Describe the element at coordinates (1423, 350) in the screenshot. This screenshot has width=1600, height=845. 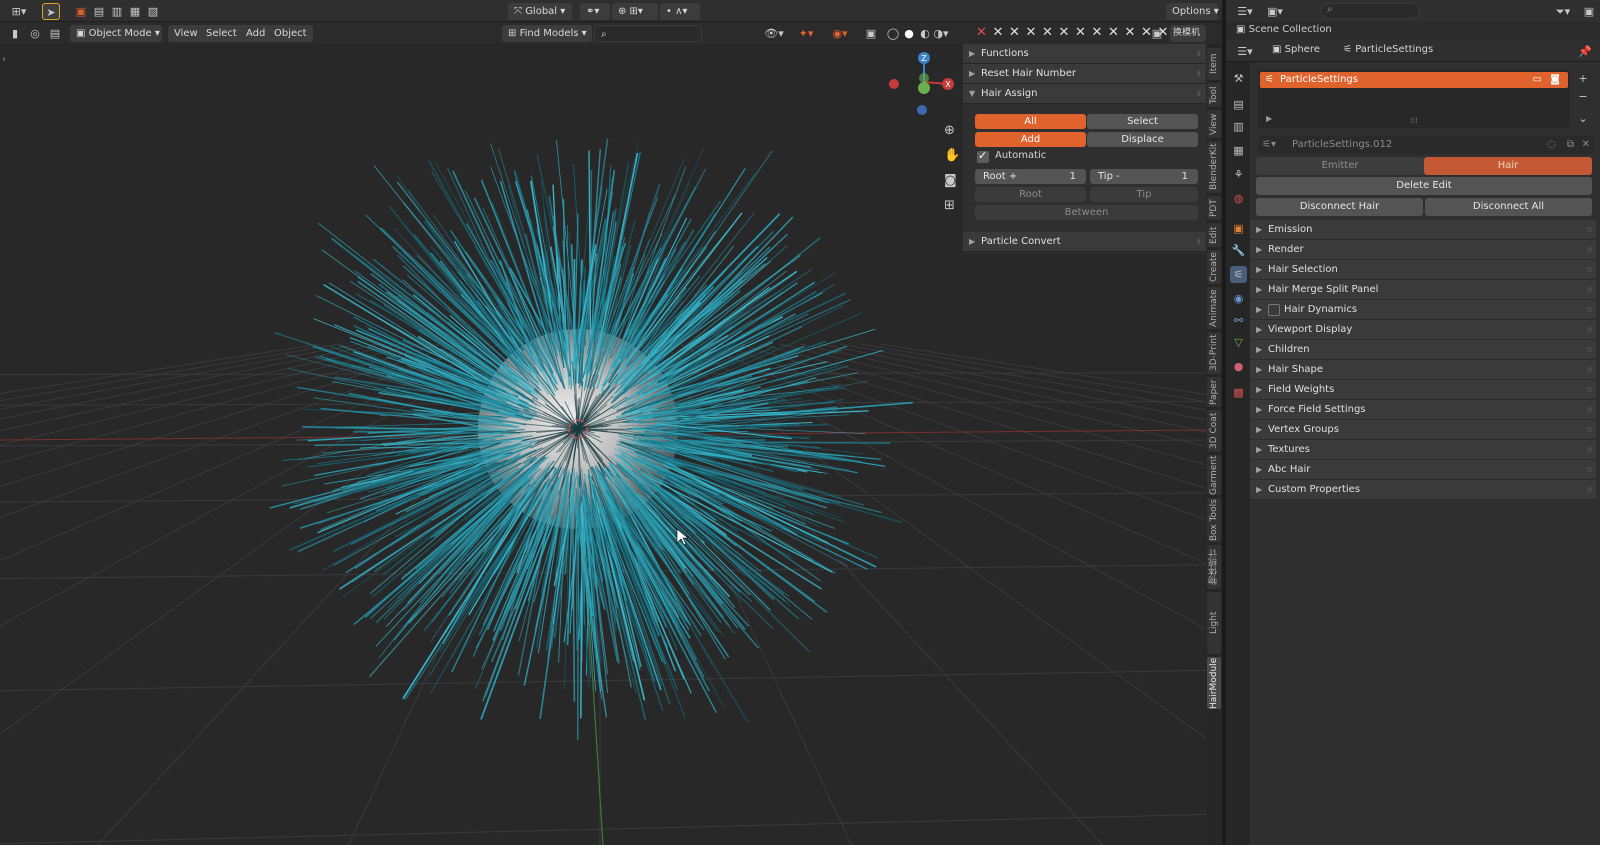
I see `section-children: ▶ Children ⁞⁞` at that location.